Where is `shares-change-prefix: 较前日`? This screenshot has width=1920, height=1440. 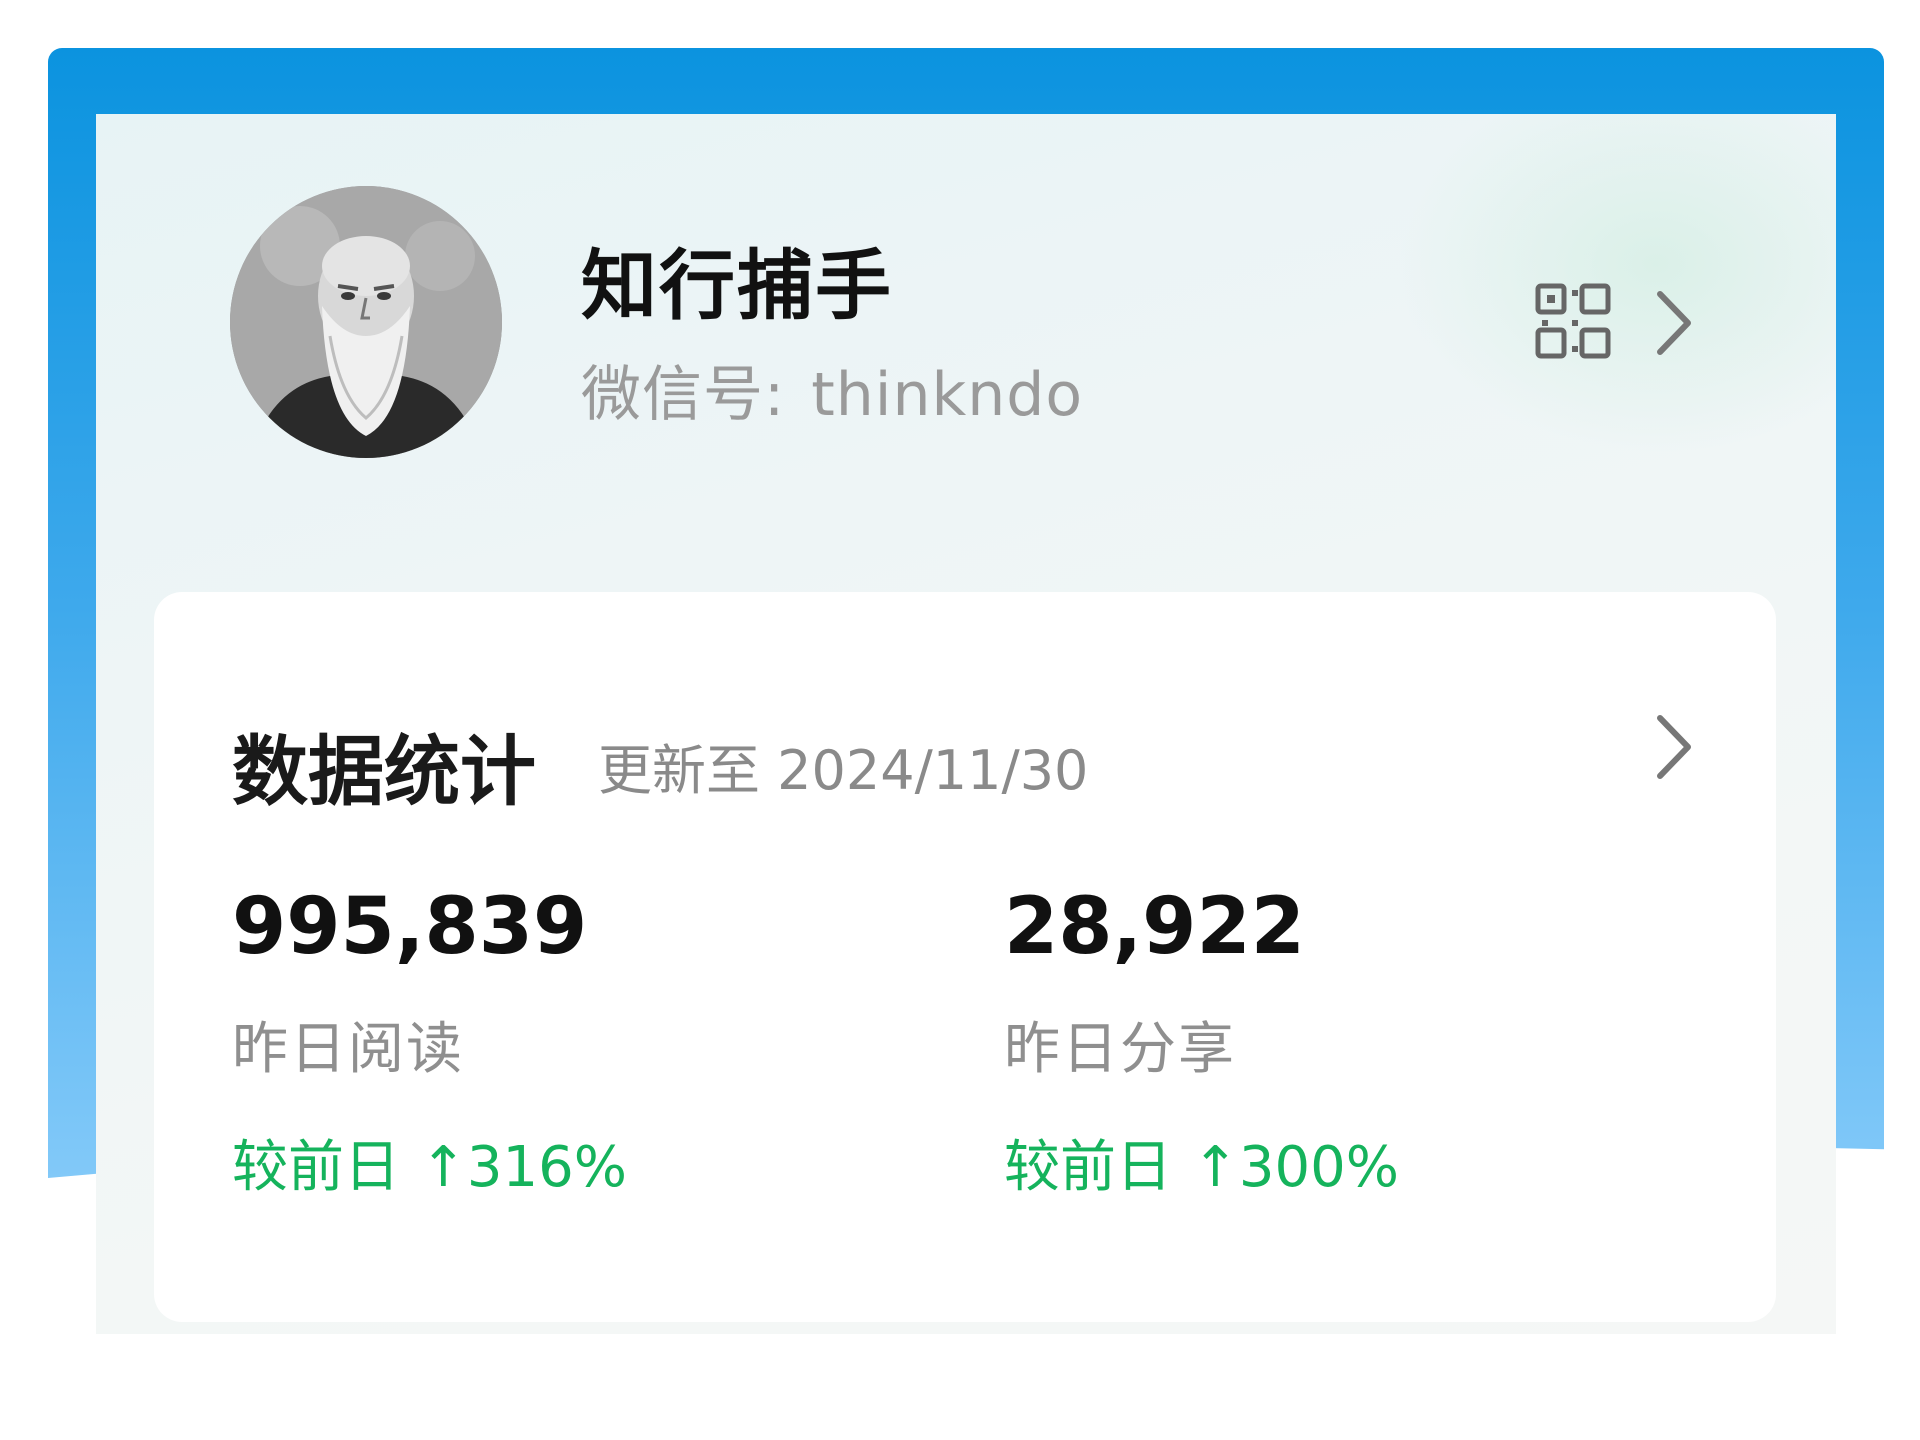 shares-change-prefix: 较前日 is located at coordinates (1088, 1167).